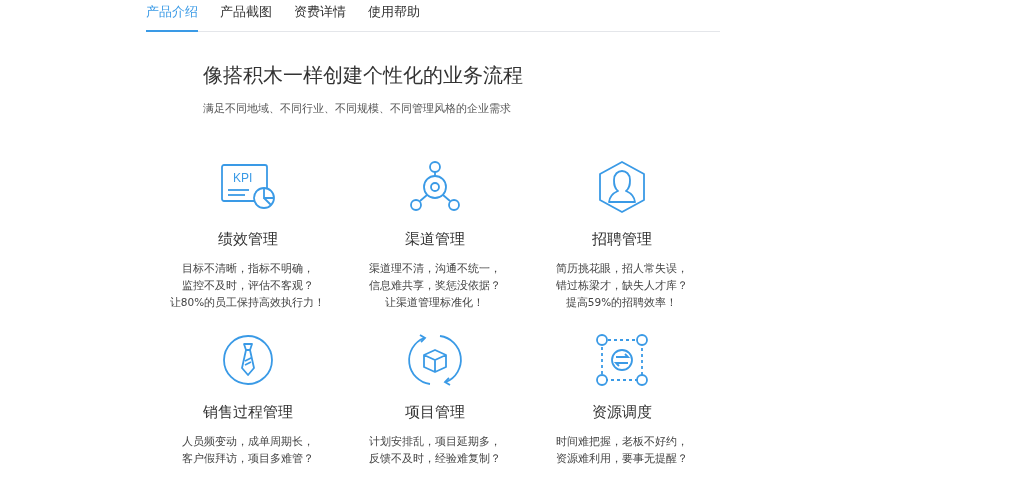 This screenshot has height=482, width=1024. Describe the element at coordinates (434, 412) in the screenshot. I see `feature-title: 项目管理` at that location.